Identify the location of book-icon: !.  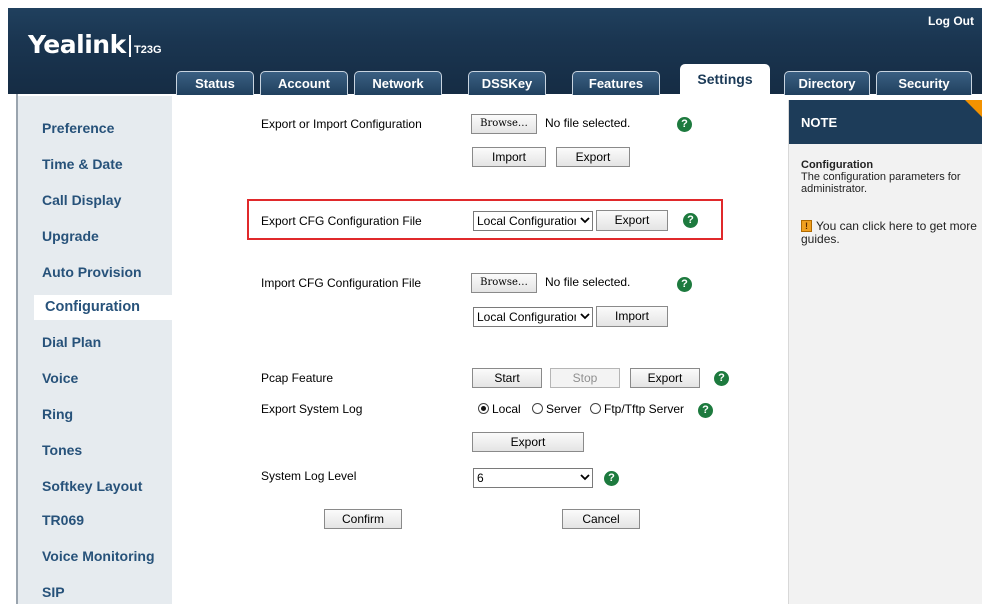
(806, 226).